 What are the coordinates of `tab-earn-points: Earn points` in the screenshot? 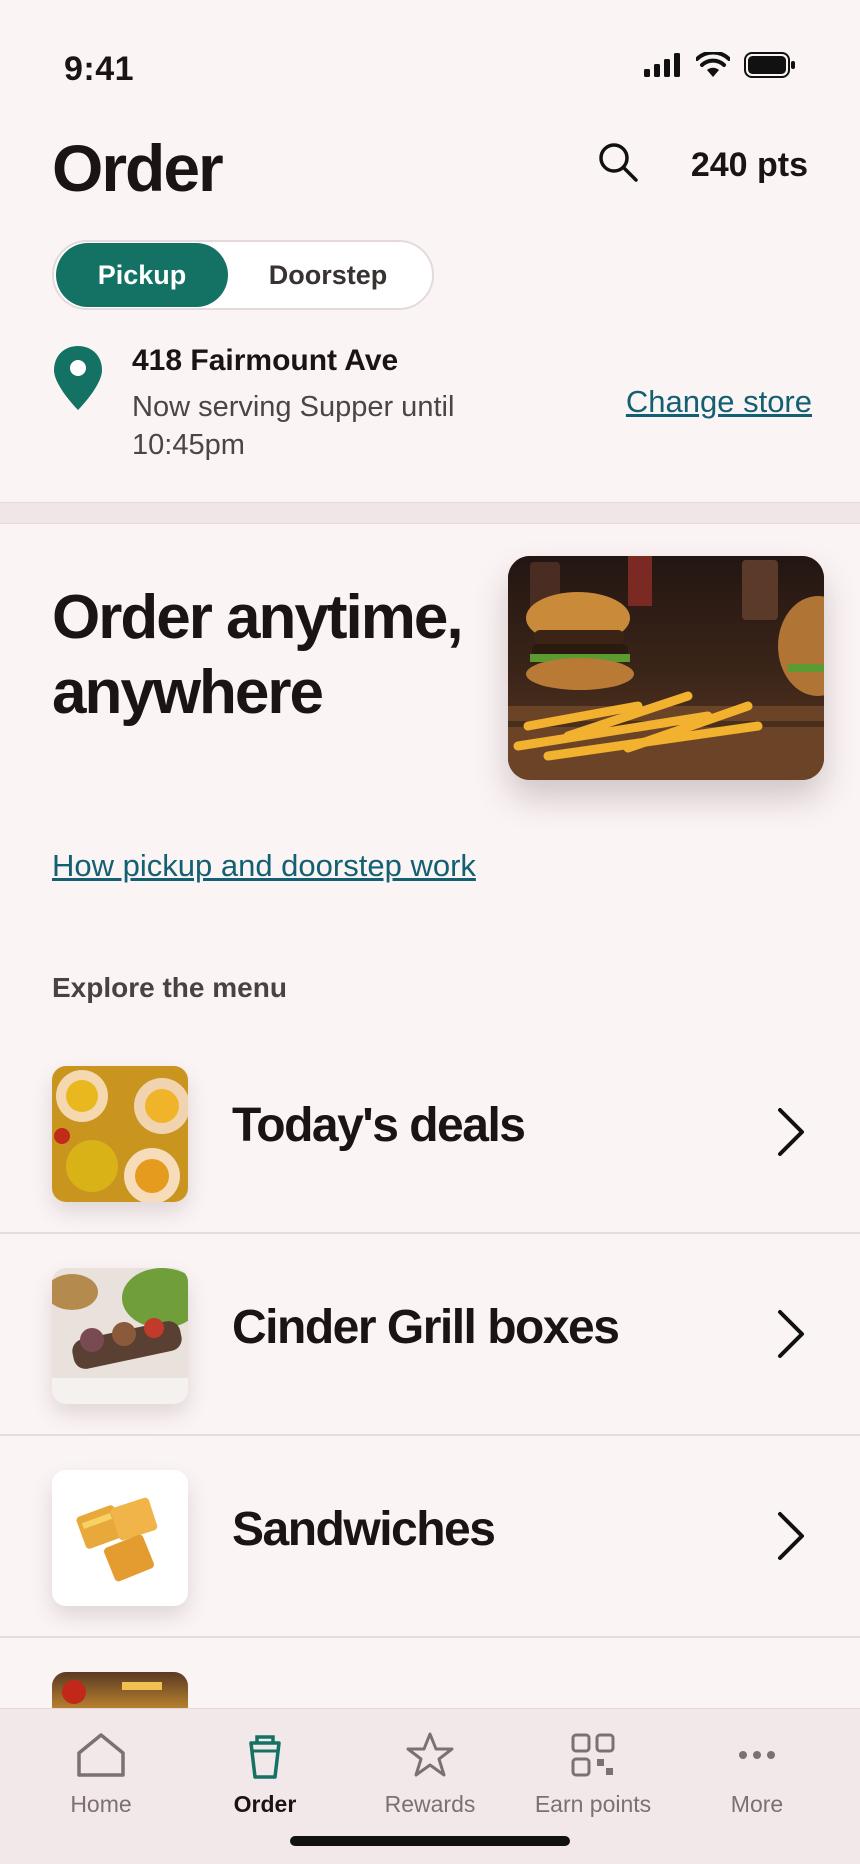 It's located at (593, 1774).